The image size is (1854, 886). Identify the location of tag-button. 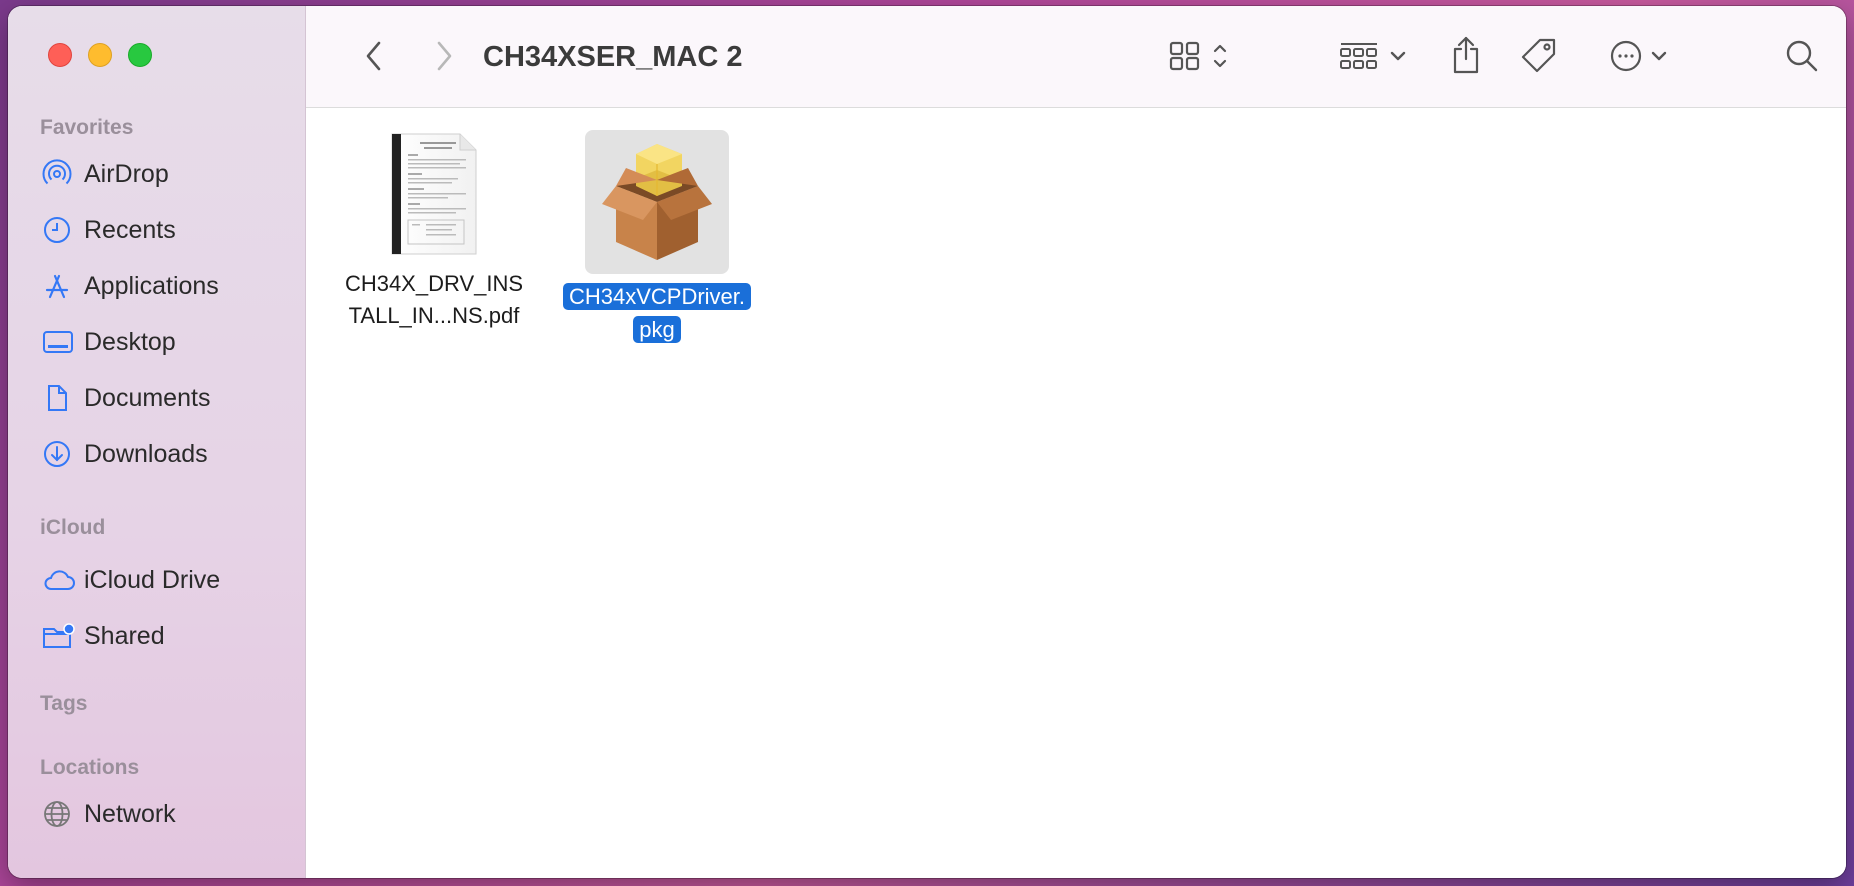
(1539, 56).